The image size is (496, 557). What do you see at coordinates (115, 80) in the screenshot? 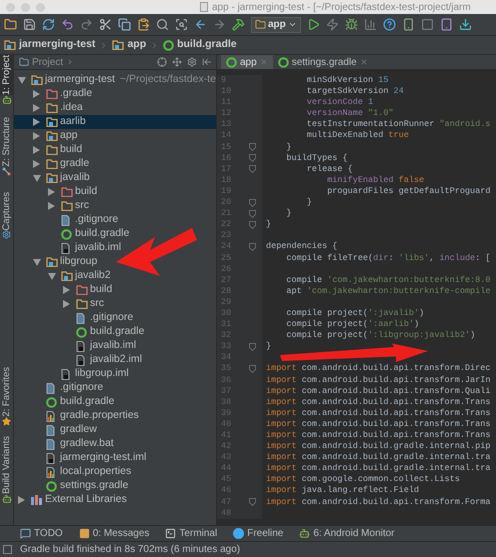
I see `tree-item: jarmerging-test ~/Projects/fastdex-te` at bounding box center [115, 80].